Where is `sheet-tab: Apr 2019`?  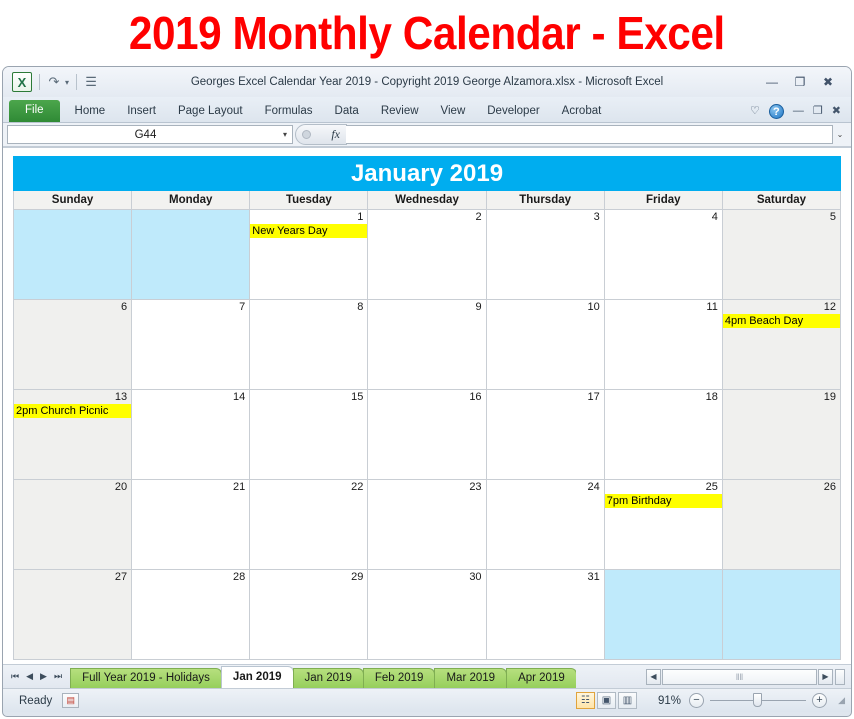 sheet-tab: Apr 2019 is located at coordinates (541, 677).